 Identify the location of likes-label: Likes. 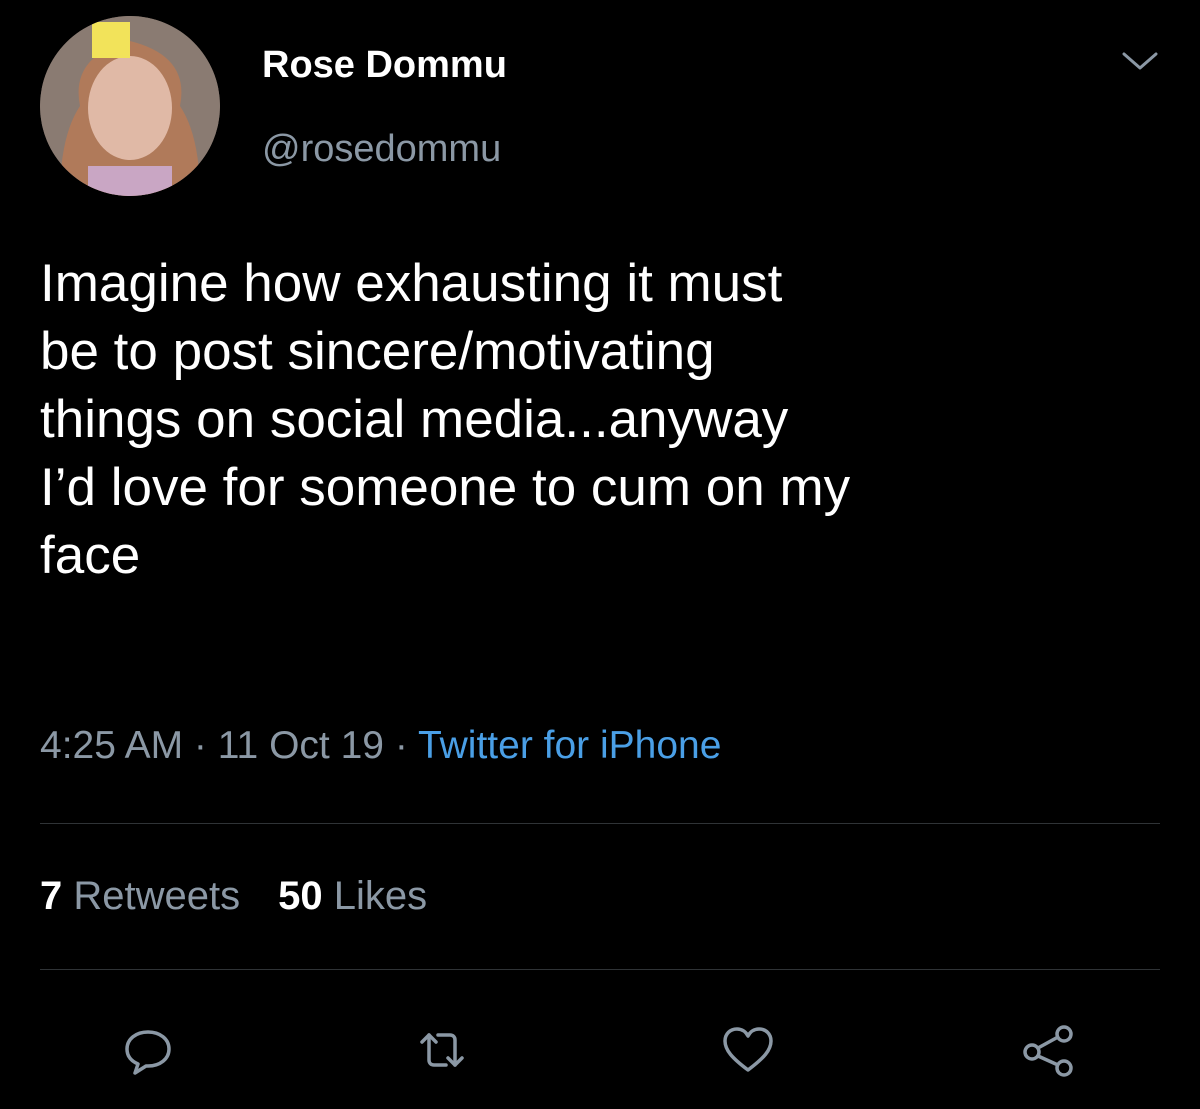
(380, 896).